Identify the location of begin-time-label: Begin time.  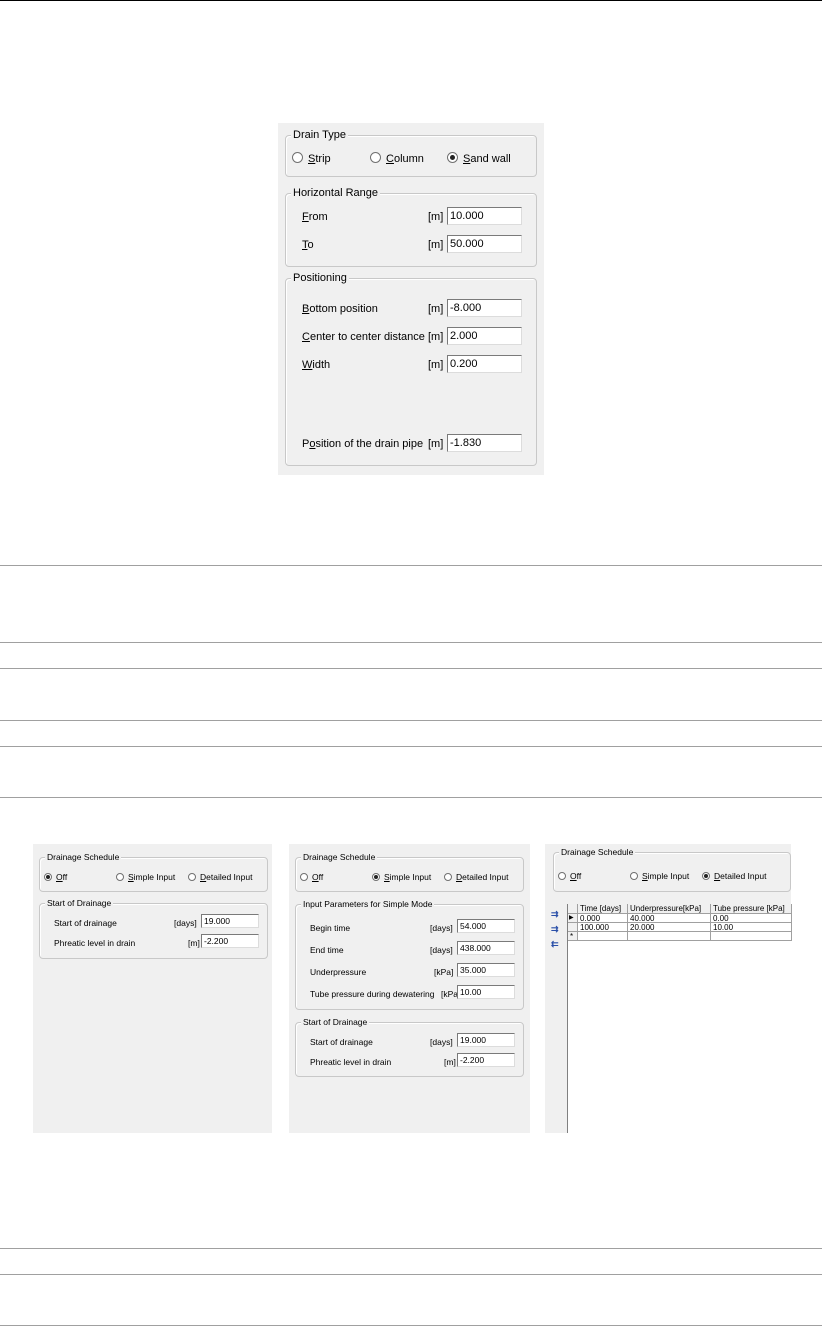
(330, 928).